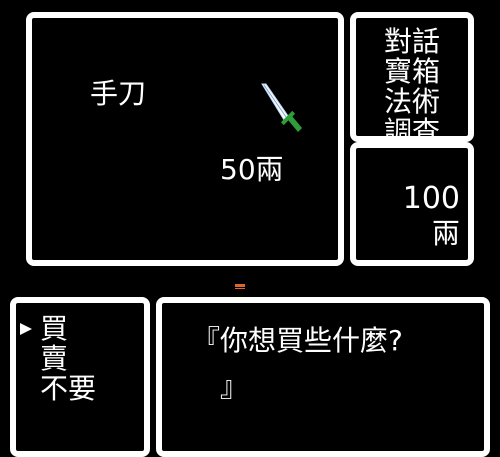 The image size is (500, 457). What do you see at coordinates (297, 340) in the screenshot?
I see `dialog-text-line-1: 『你想買些什麼?` at bounding box center [297, 340].